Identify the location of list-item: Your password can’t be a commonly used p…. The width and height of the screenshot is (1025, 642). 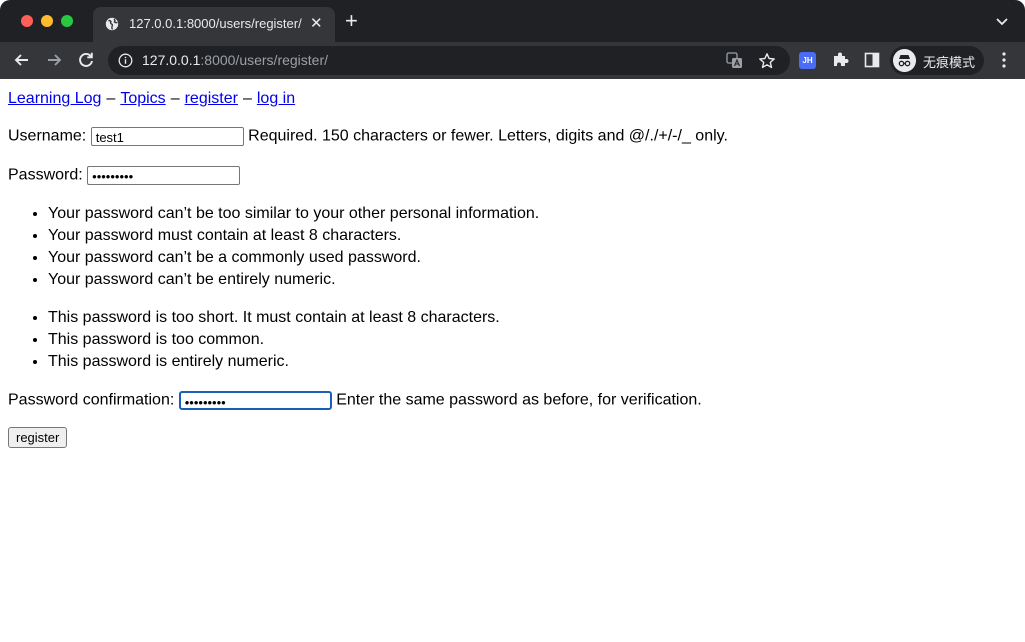
(498, 258).